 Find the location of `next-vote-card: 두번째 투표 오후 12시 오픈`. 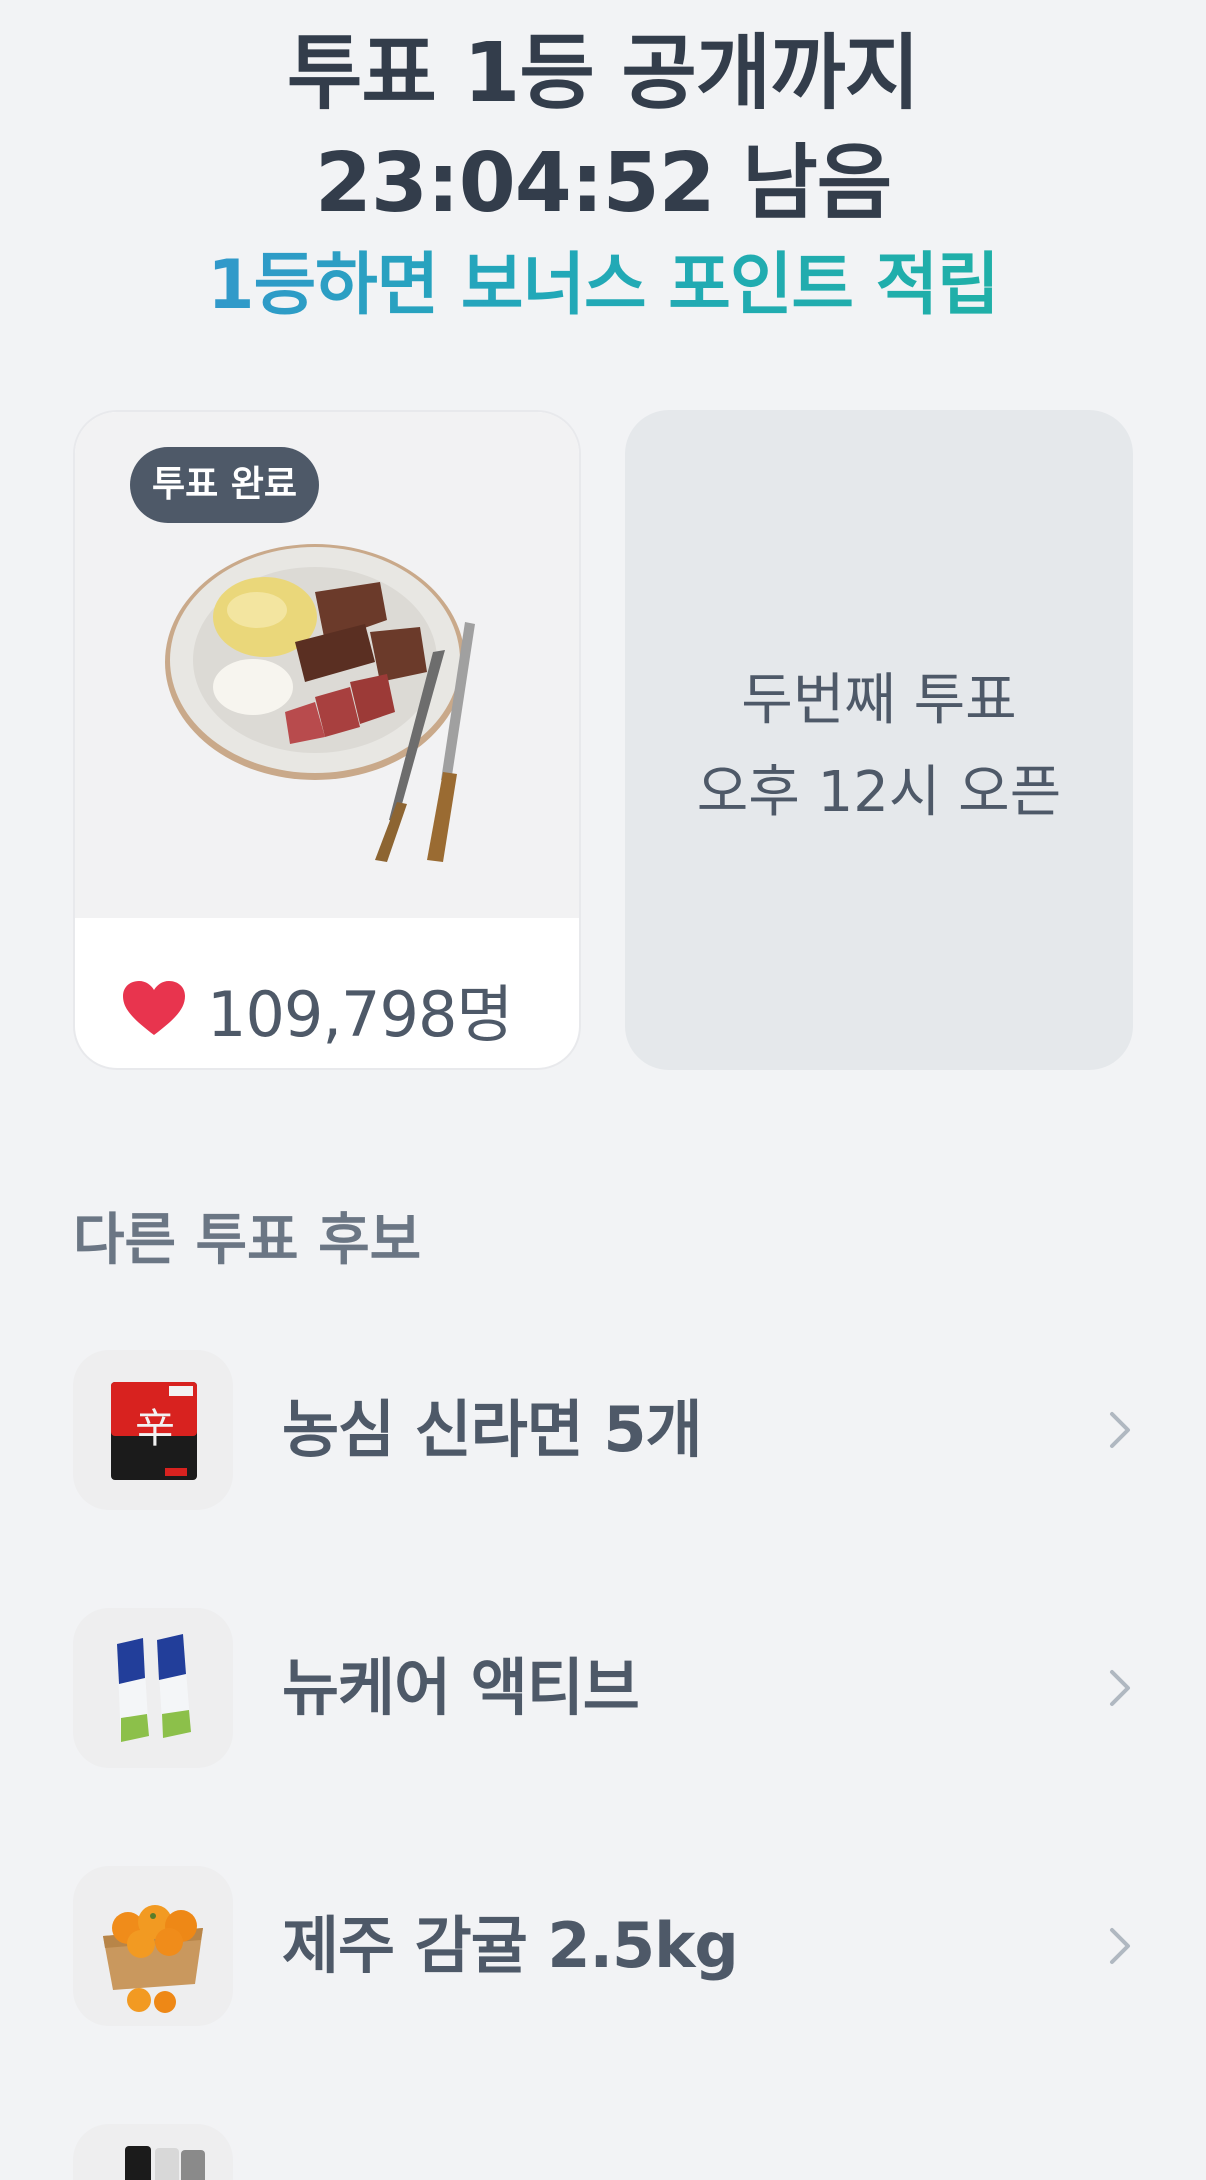

next-vote-card: 두번째 투표 오후 12시 오픈 is located at coordinates (879, 740).